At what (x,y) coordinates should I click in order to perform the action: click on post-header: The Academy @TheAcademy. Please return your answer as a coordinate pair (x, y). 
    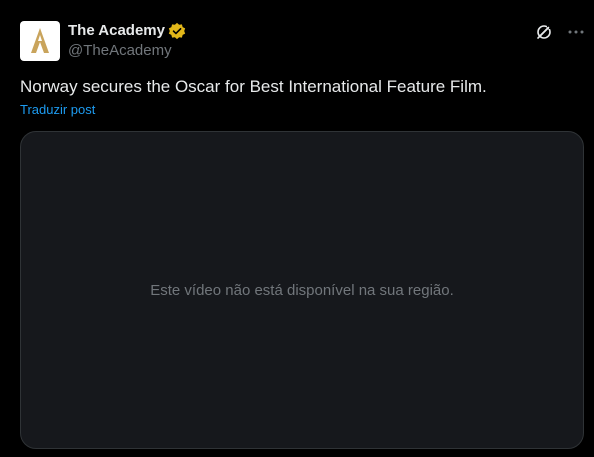
    Looking at the image, I should click on (303, 41).